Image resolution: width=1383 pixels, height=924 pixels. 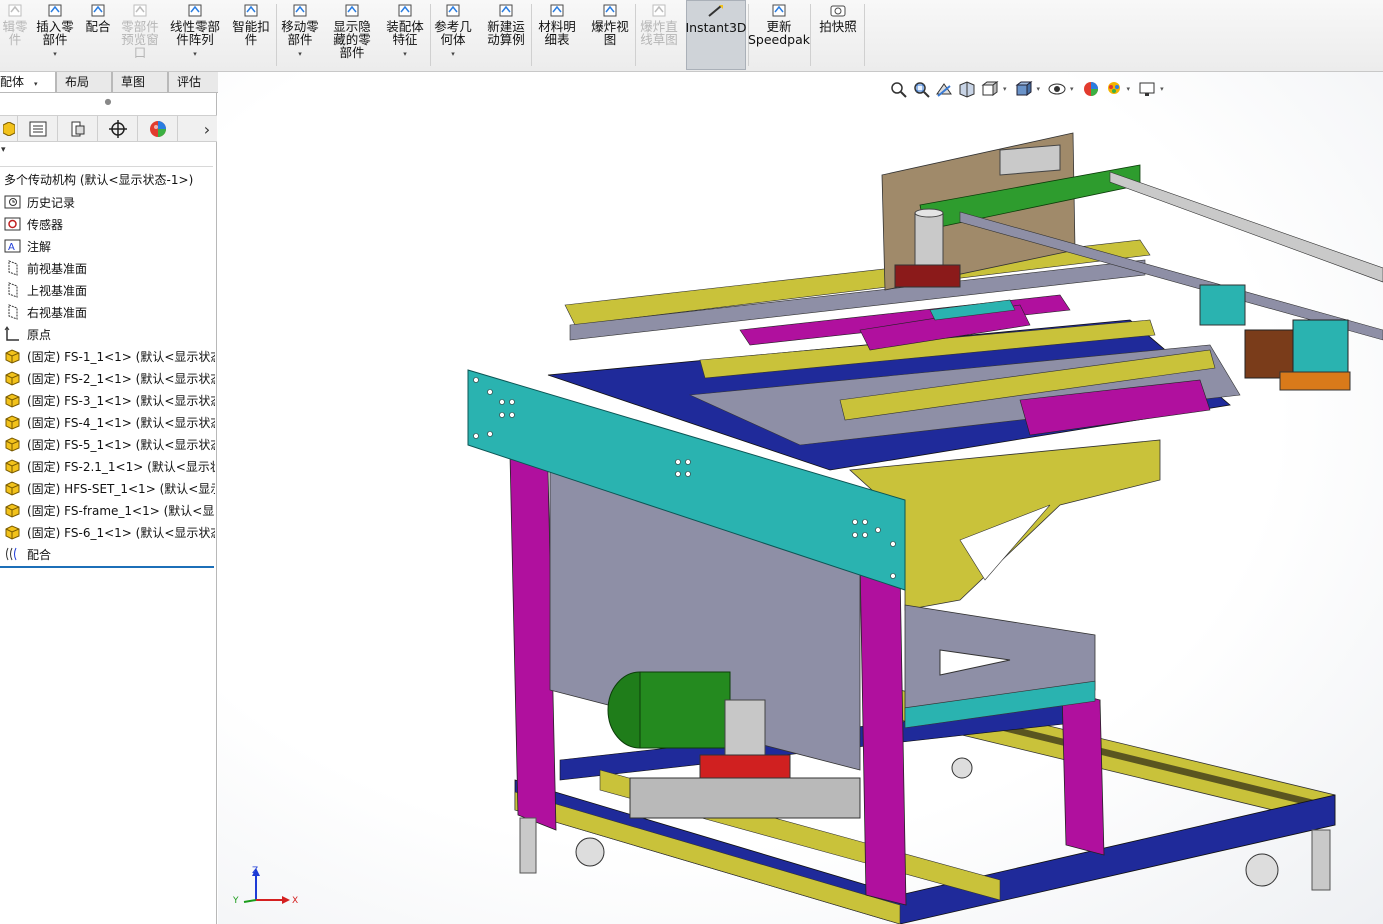 I want to click on edit-part-button: 辑零 件, so click(x=15, y=35).